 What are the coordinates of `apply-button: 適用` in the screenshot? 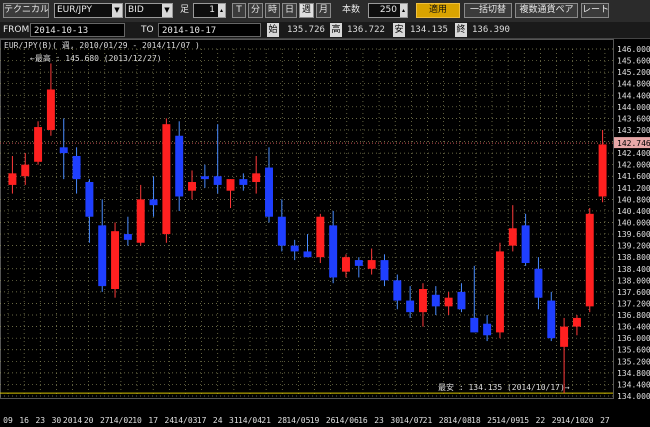 It's located at (438, 10).